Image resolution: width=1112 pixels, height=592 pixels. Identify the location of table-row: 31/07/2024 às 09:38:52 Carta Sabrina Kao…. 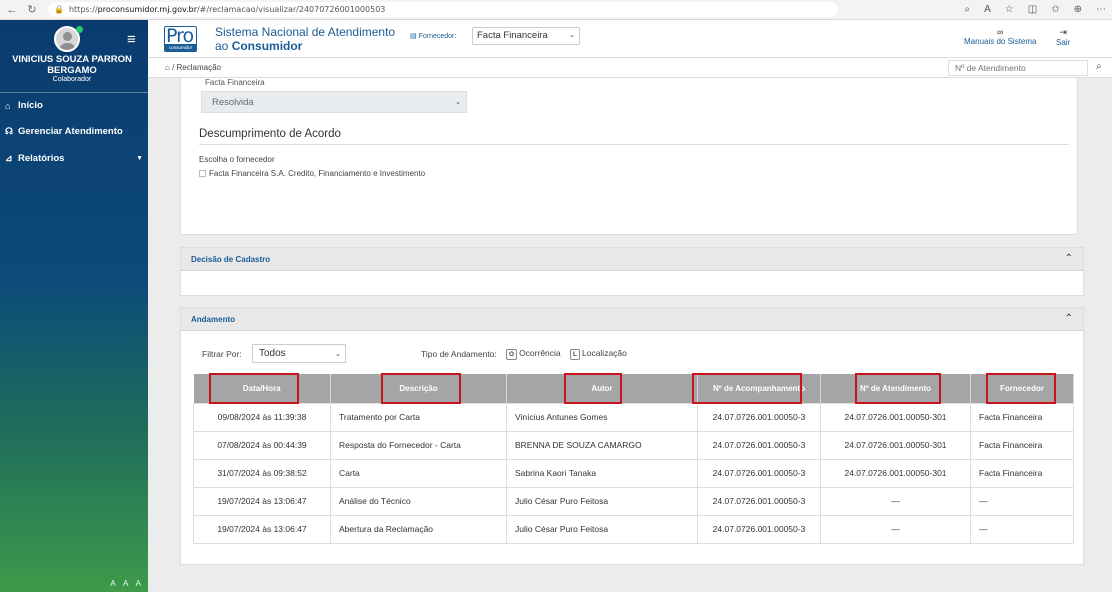
(633, 473).